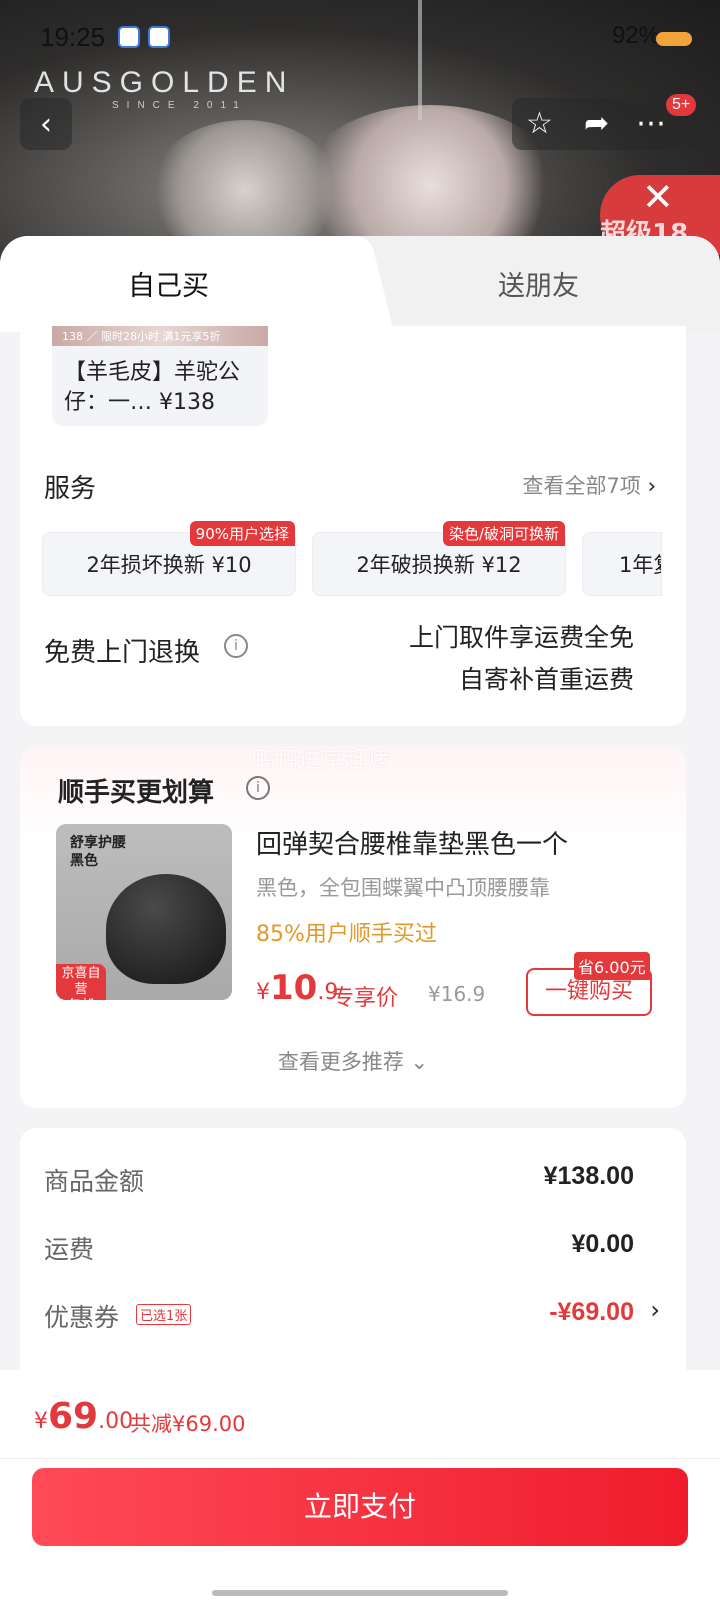 Image resolution: width=720 pixels, height=1600 pixels. Describe the element at coordinates (94, 1181) in the screenshot. I see `goods-amount-label: 商品金额` at that location.